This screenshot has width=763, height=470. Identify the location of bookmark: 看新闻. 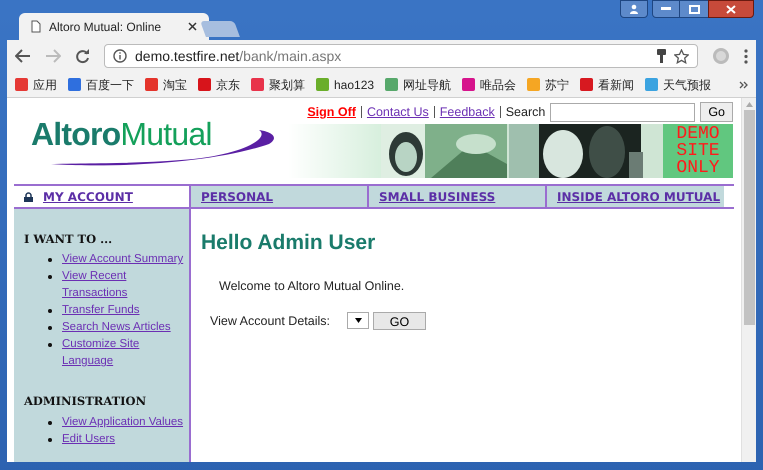
(607, 85).